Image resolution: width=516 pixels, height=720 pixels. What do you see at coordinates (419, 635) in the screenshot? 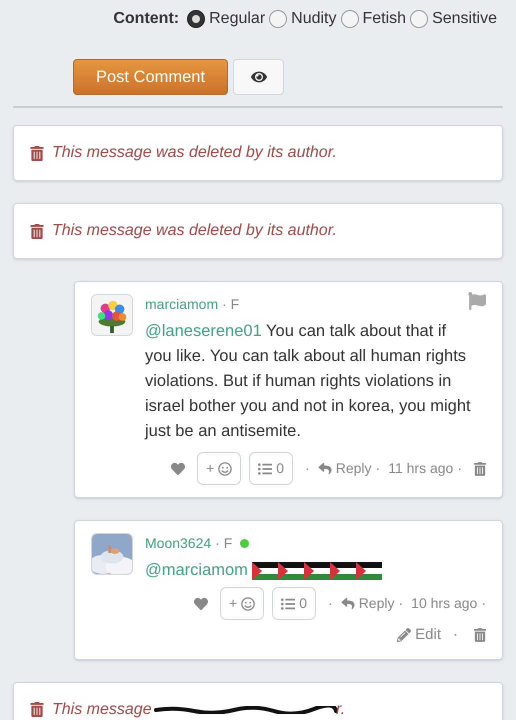
I see `edit-link: Edit` at bounding box center [419, 635].